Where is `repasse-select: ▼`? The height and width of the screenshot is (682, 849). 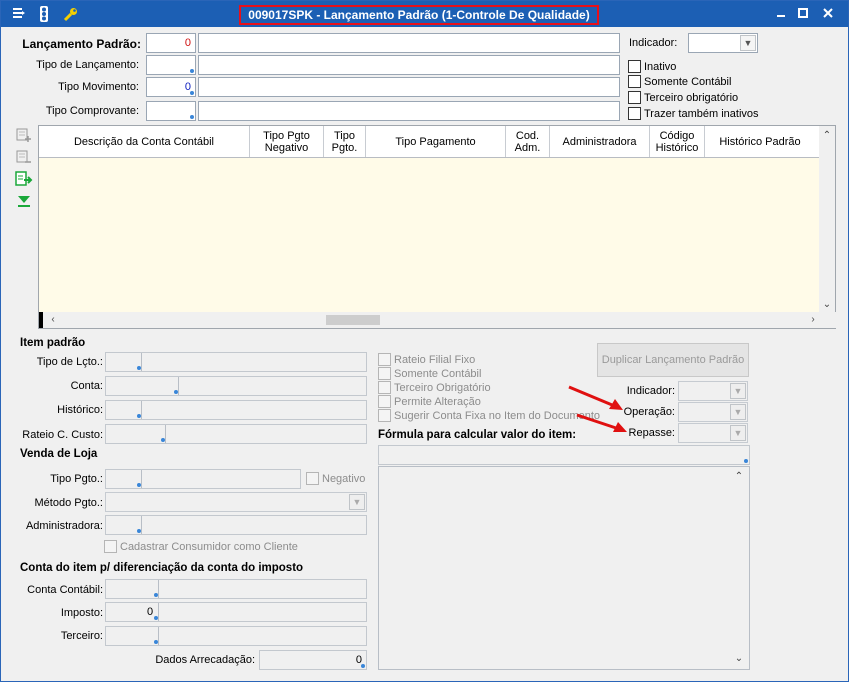
repasse-select: ▼ is located at coordinates (713, 433).